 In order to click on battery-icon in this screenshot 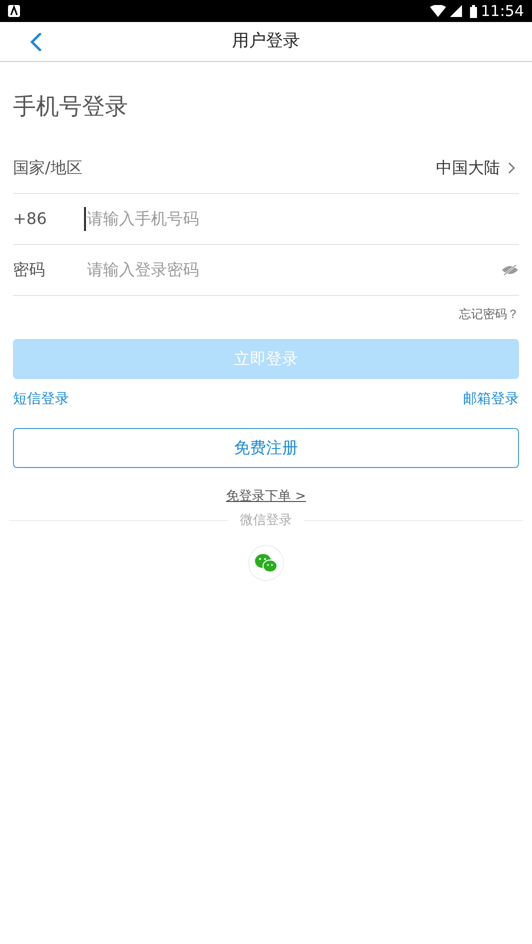, I will do `click(473, 11)`.